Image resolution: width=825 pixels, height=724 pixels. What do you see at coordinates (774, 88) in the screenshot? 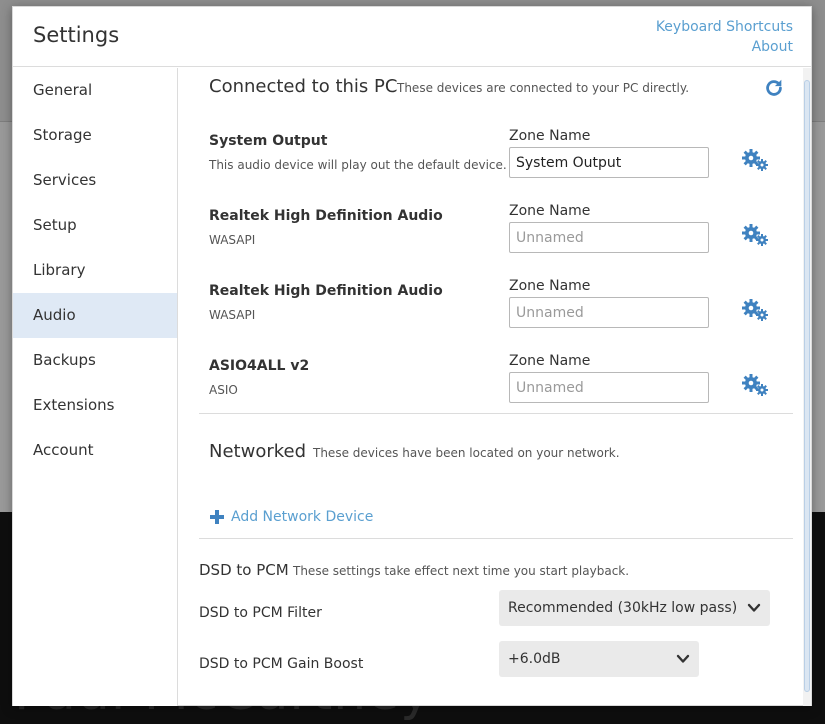
I see `refresh-icon` at bounding box center [774, 88].